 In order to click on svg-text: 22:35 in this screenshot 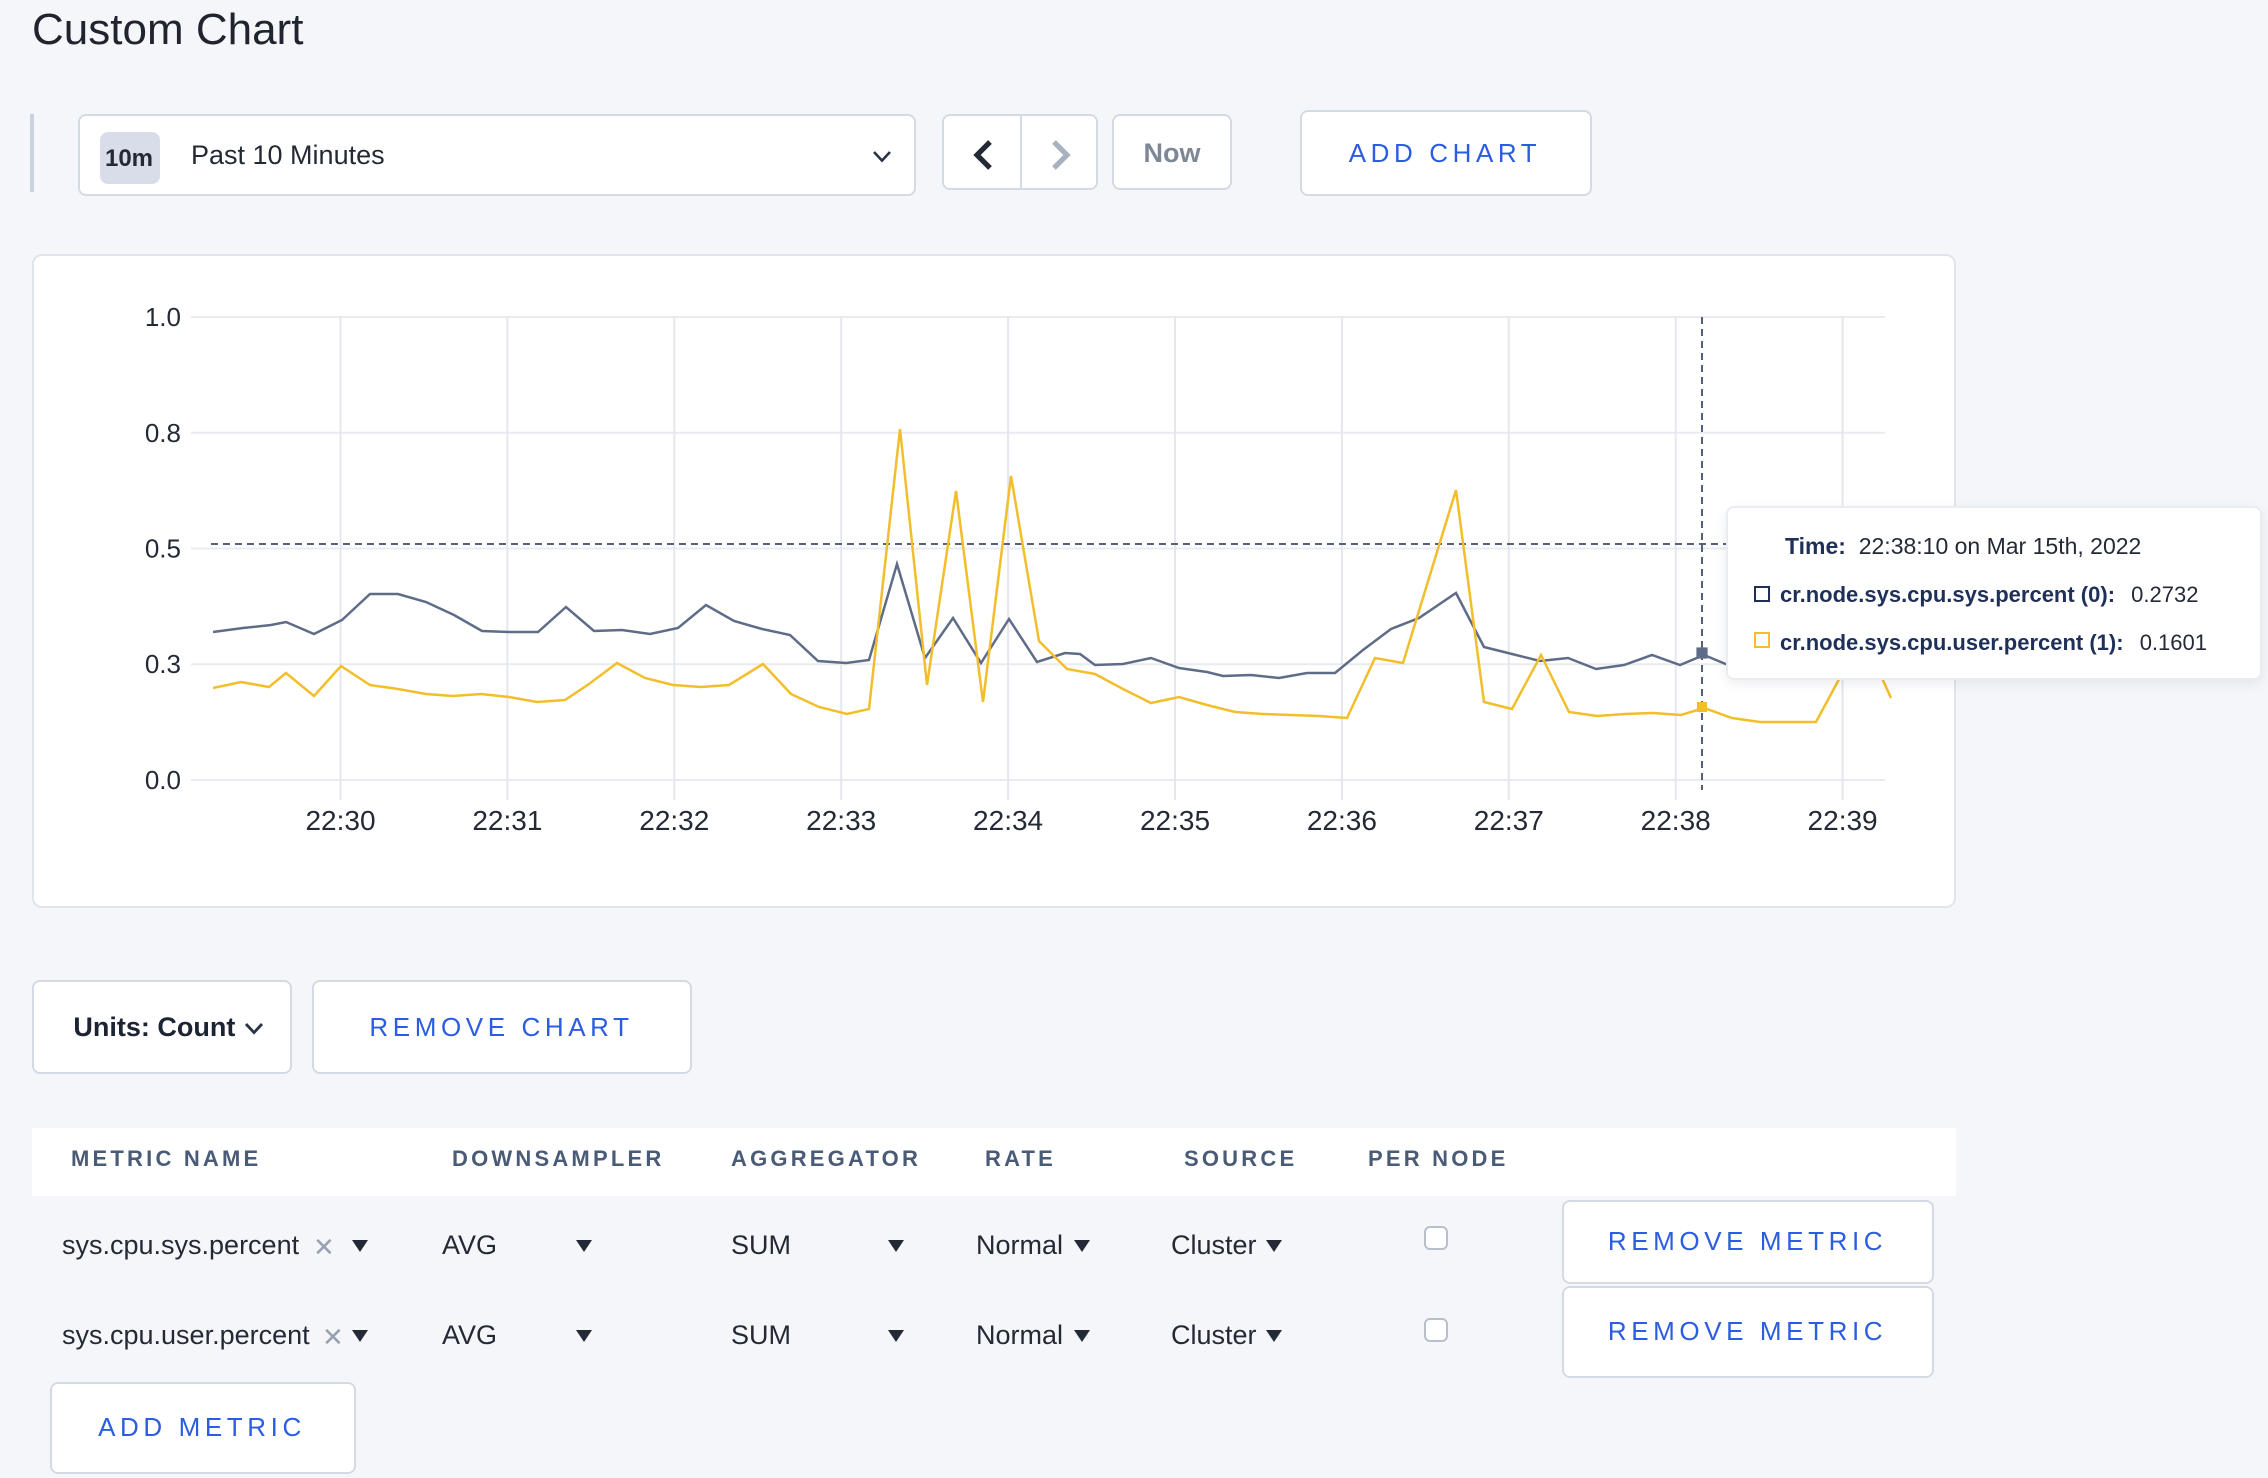, I will do `click(1174, 819)`.